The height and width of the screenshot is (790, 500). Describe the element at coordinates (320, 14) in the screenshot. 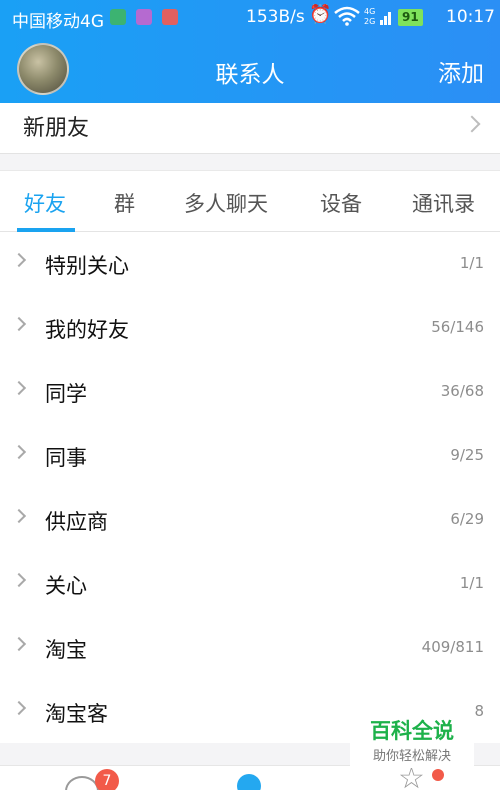

I see `alarm-icon: ⏰` at that location.